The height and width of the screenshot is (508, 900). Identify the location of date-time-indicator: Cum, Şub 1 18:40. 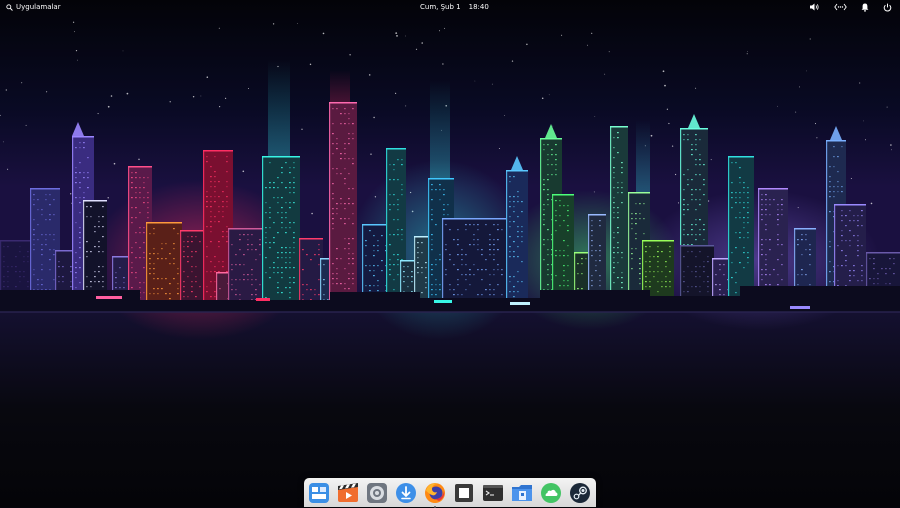
(454, 7).